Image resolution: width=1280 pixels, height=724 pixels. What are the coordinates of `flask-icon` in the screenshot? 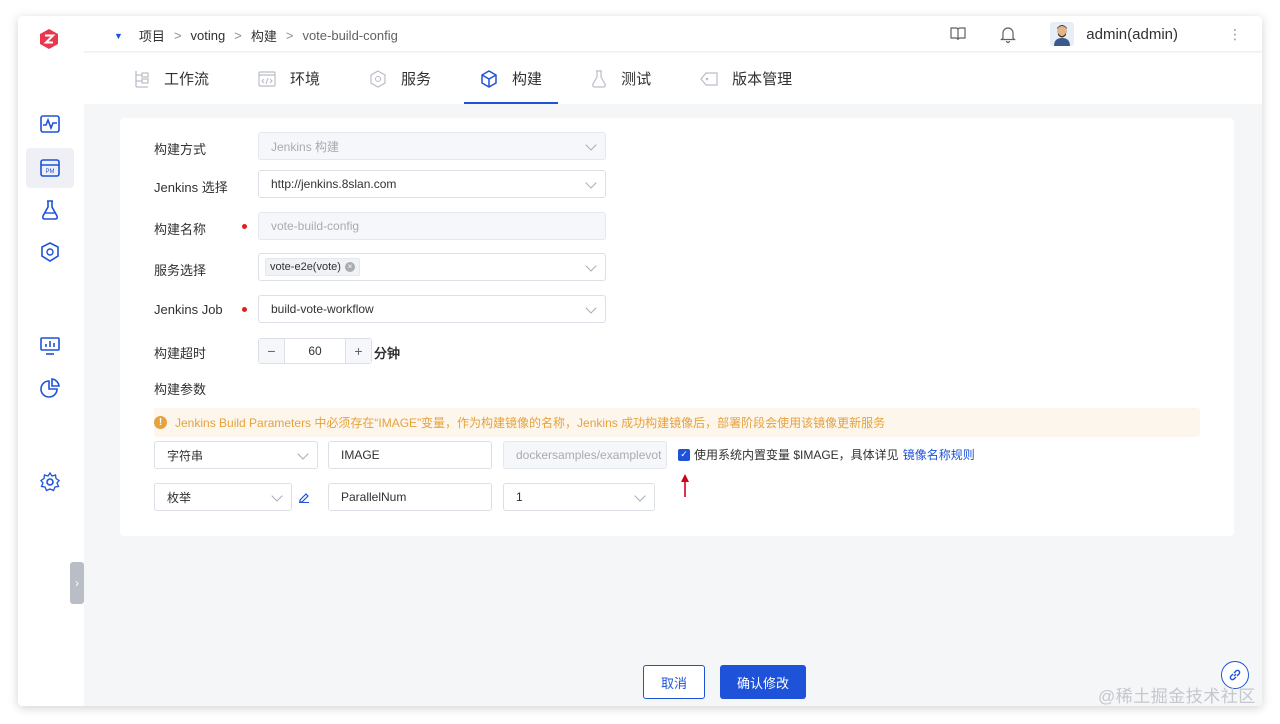 It's located at (50, 210).